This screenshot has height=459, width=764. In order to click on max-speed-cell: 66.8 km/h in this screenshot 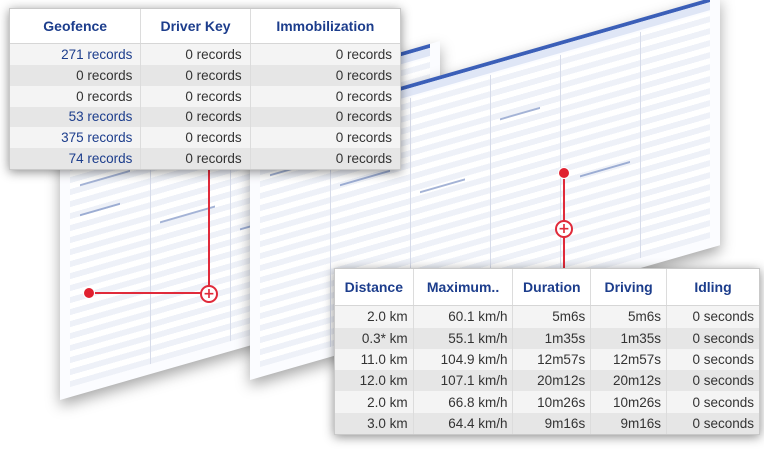, I will do `click(463, 402)`.